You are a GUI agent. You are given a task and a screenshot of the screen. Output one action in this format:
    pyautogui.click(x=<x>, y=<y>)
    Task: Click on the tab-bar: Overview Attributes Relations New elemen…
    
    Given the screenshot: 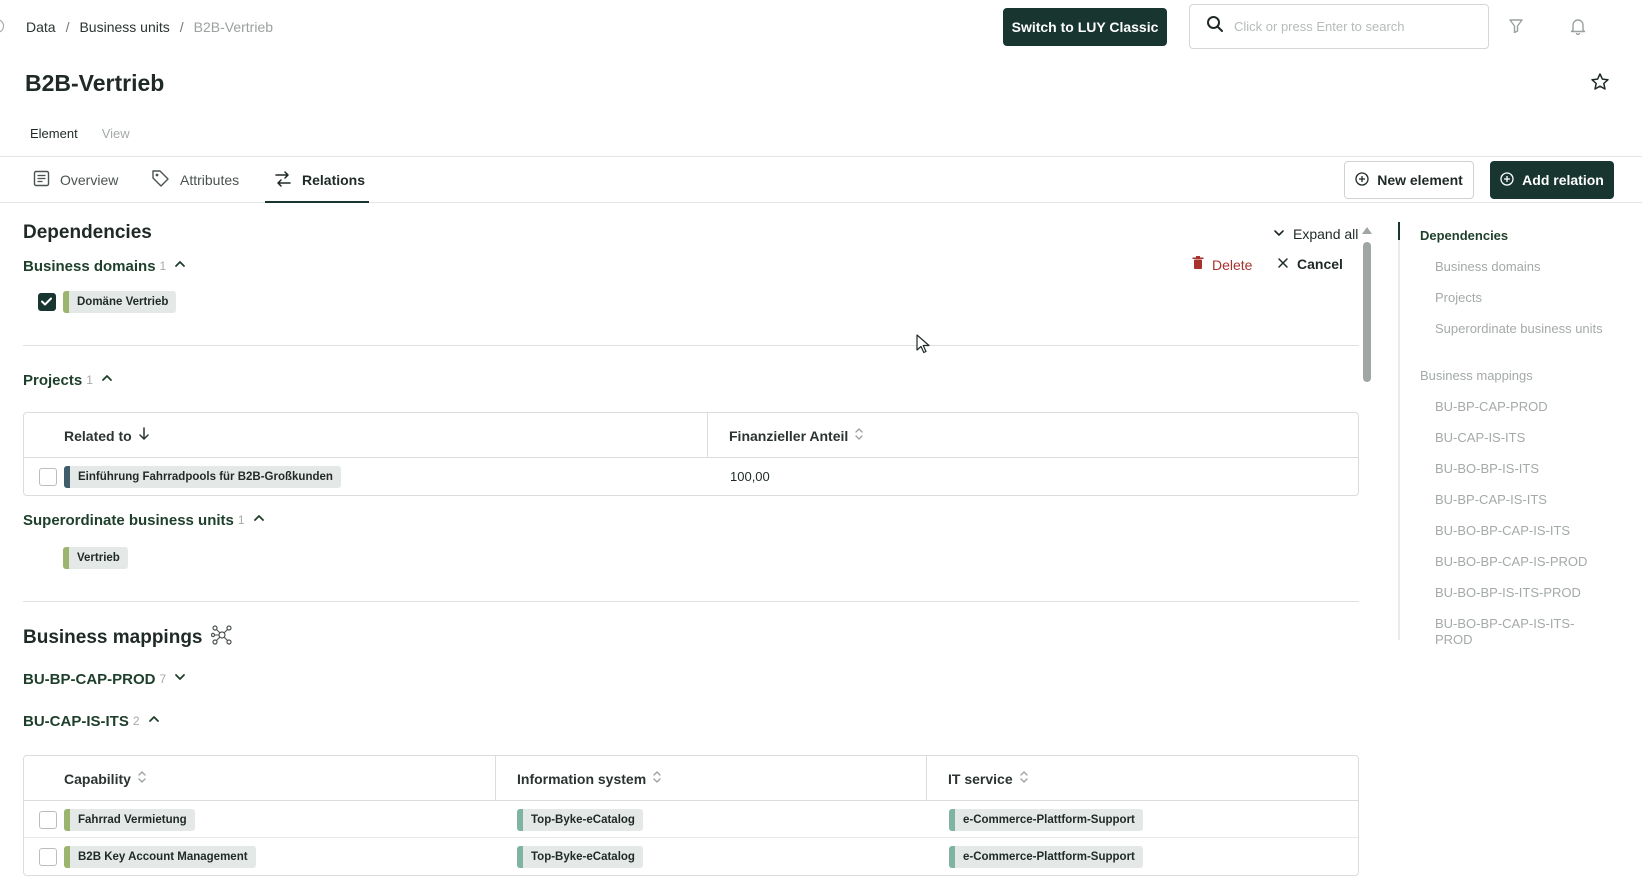 What is the action you would take?
    pyautogui.click(x=821, y=179)
    